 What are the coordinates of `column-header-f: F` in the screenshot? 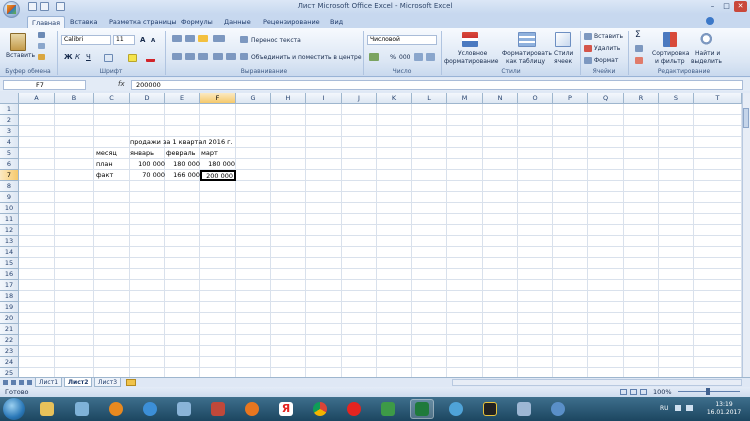 It's located at (218, 98).